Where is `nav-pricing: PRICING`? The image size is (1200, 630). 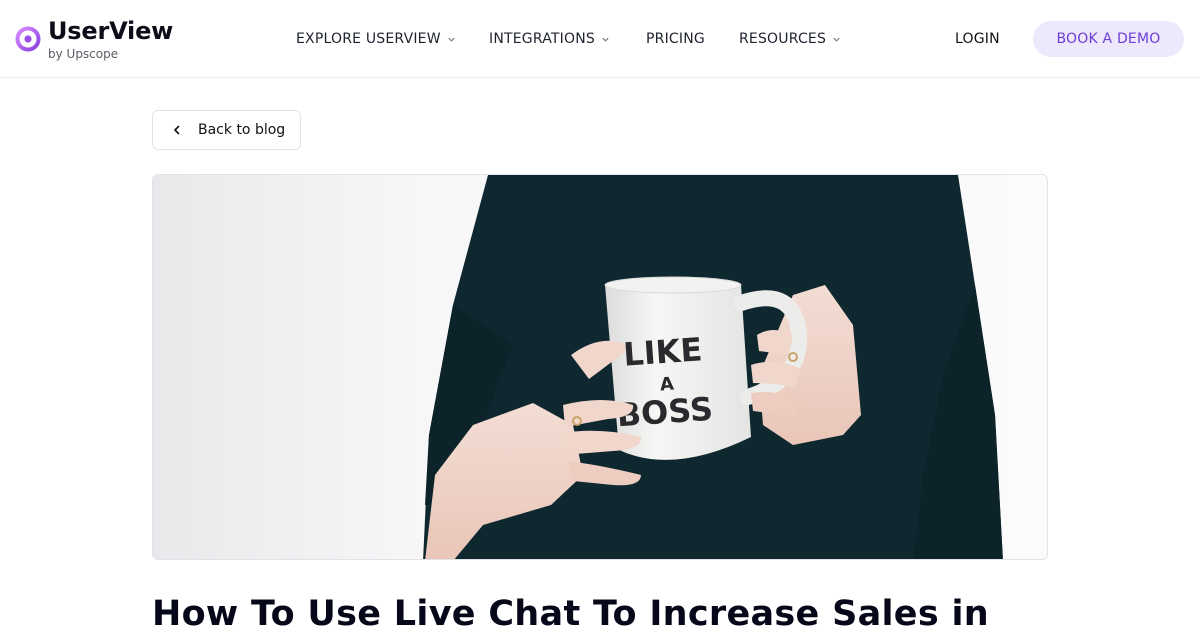
nav-pricing: PRICING is located at coordinates (675, 39).